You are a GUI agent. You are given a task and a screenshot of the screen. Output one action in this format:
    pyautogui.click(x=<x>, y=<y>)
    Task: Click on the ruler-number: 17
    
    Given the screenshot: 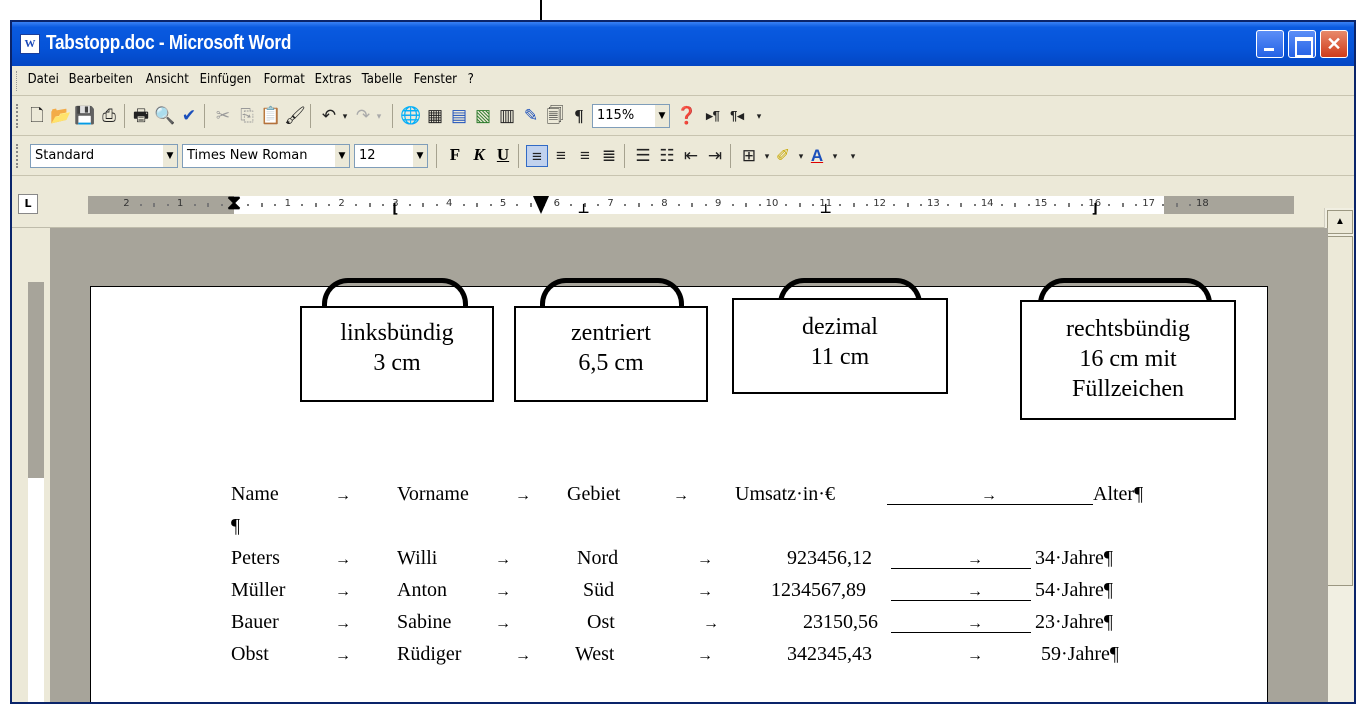 What is the action you would take?
    pyautogui.click(x=1148, y=203)
    